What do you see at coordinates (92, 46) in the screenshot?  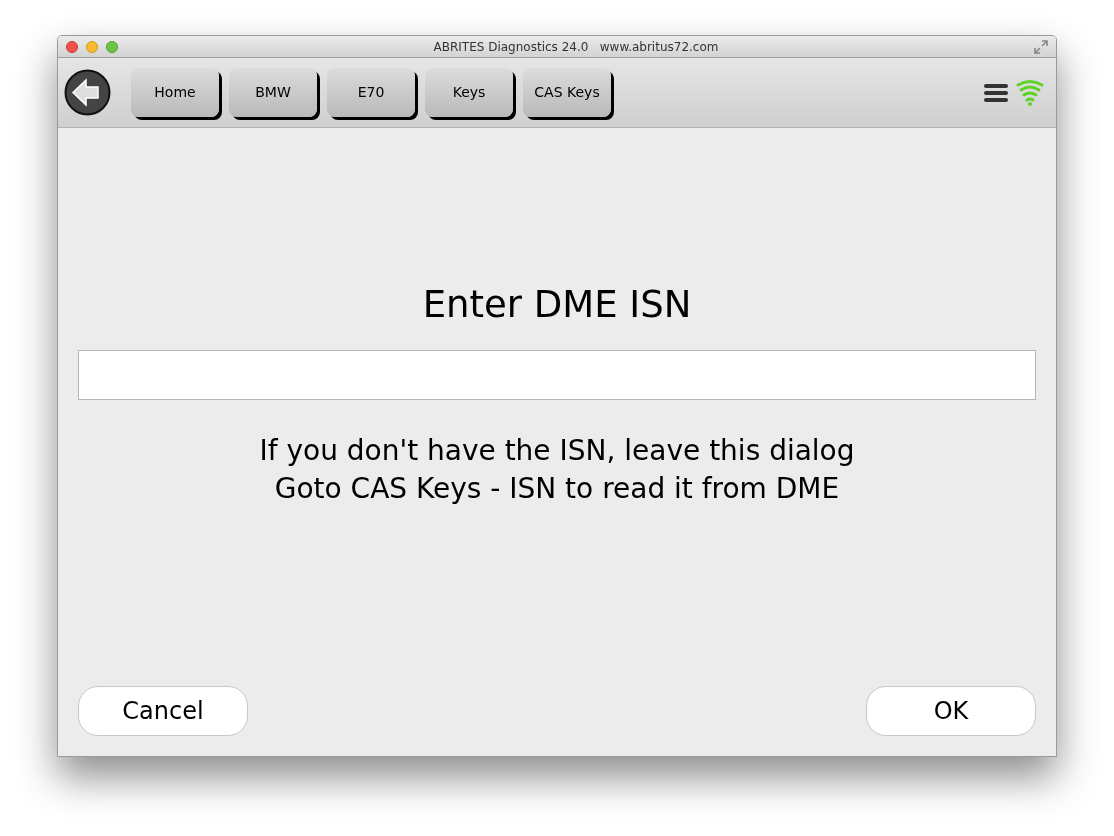 I see `minimize-icon` at bounding box center [92, 46].